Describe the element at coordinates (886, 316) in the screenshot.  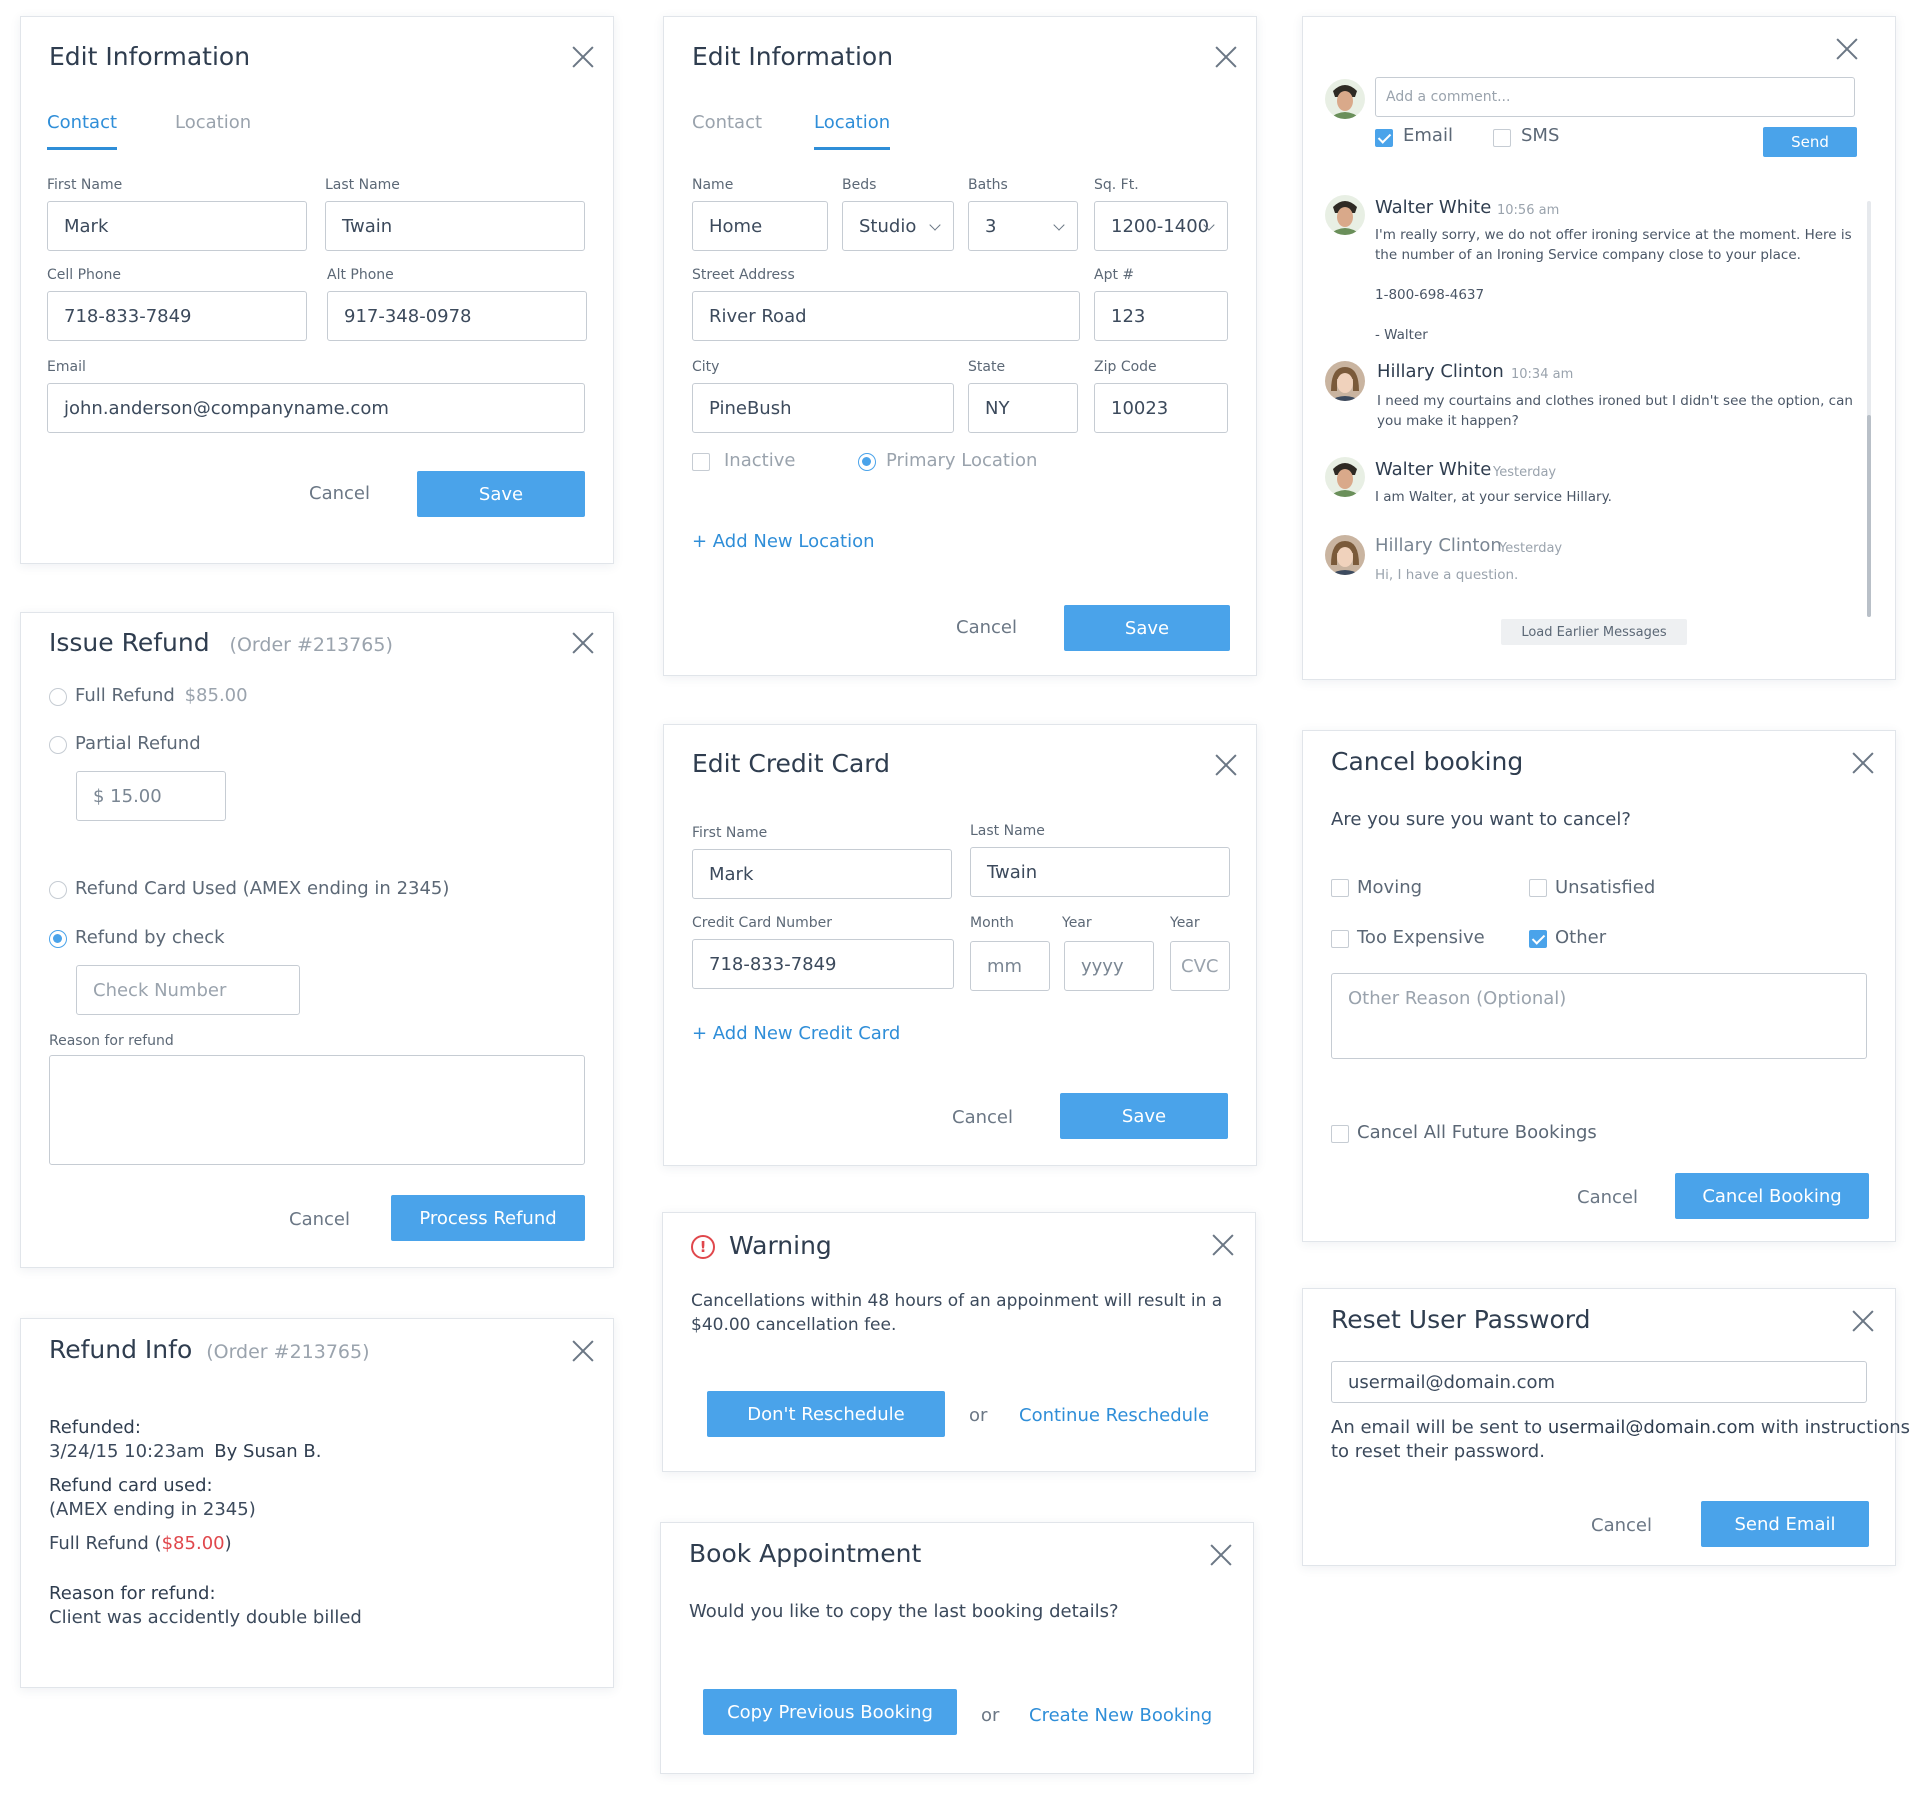
I see `street-field: River Road` at that location.